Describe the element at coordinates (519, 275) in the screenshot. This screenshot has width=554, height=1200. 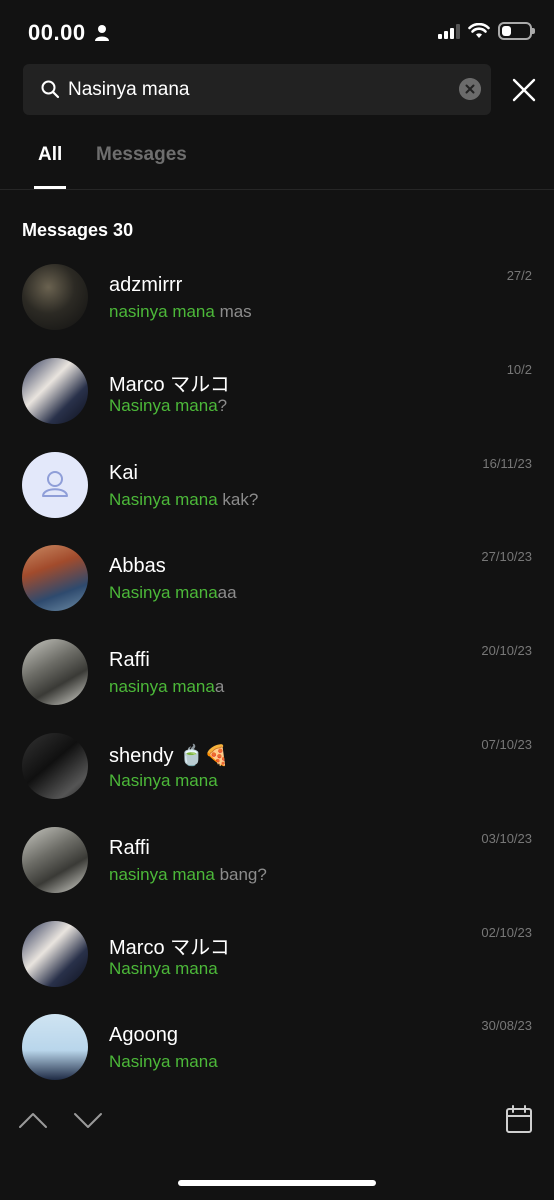
I see `message-date: 27/2` at that location.